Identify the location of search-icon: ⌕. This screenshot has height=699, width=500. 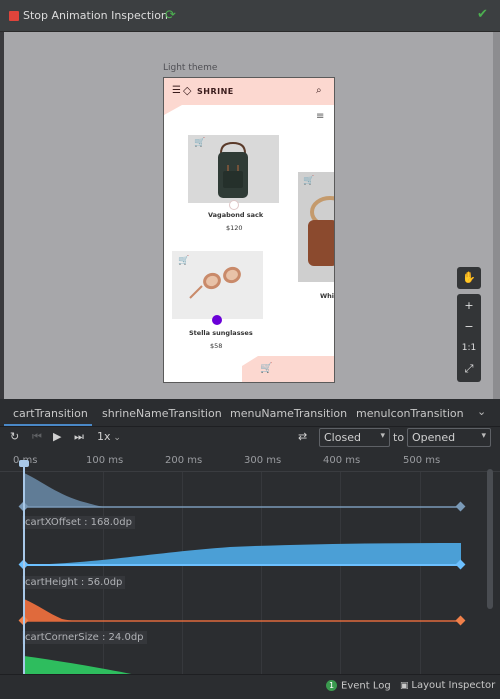
(319, 90).